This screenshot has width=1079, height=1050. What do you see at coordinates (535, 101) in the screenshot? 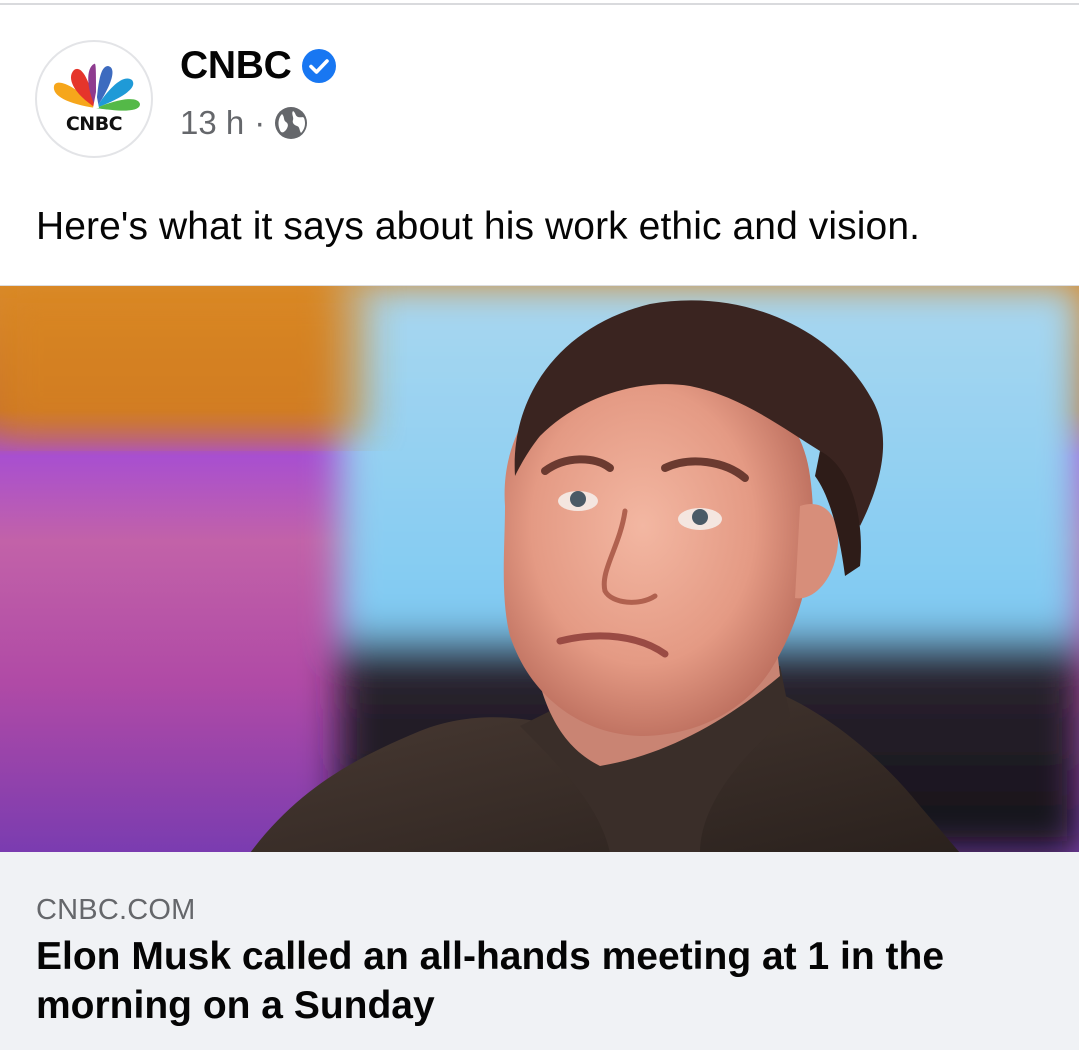
I see `post-header: CNBC CNBC 13 h ·` at bounding box center [535, 101].